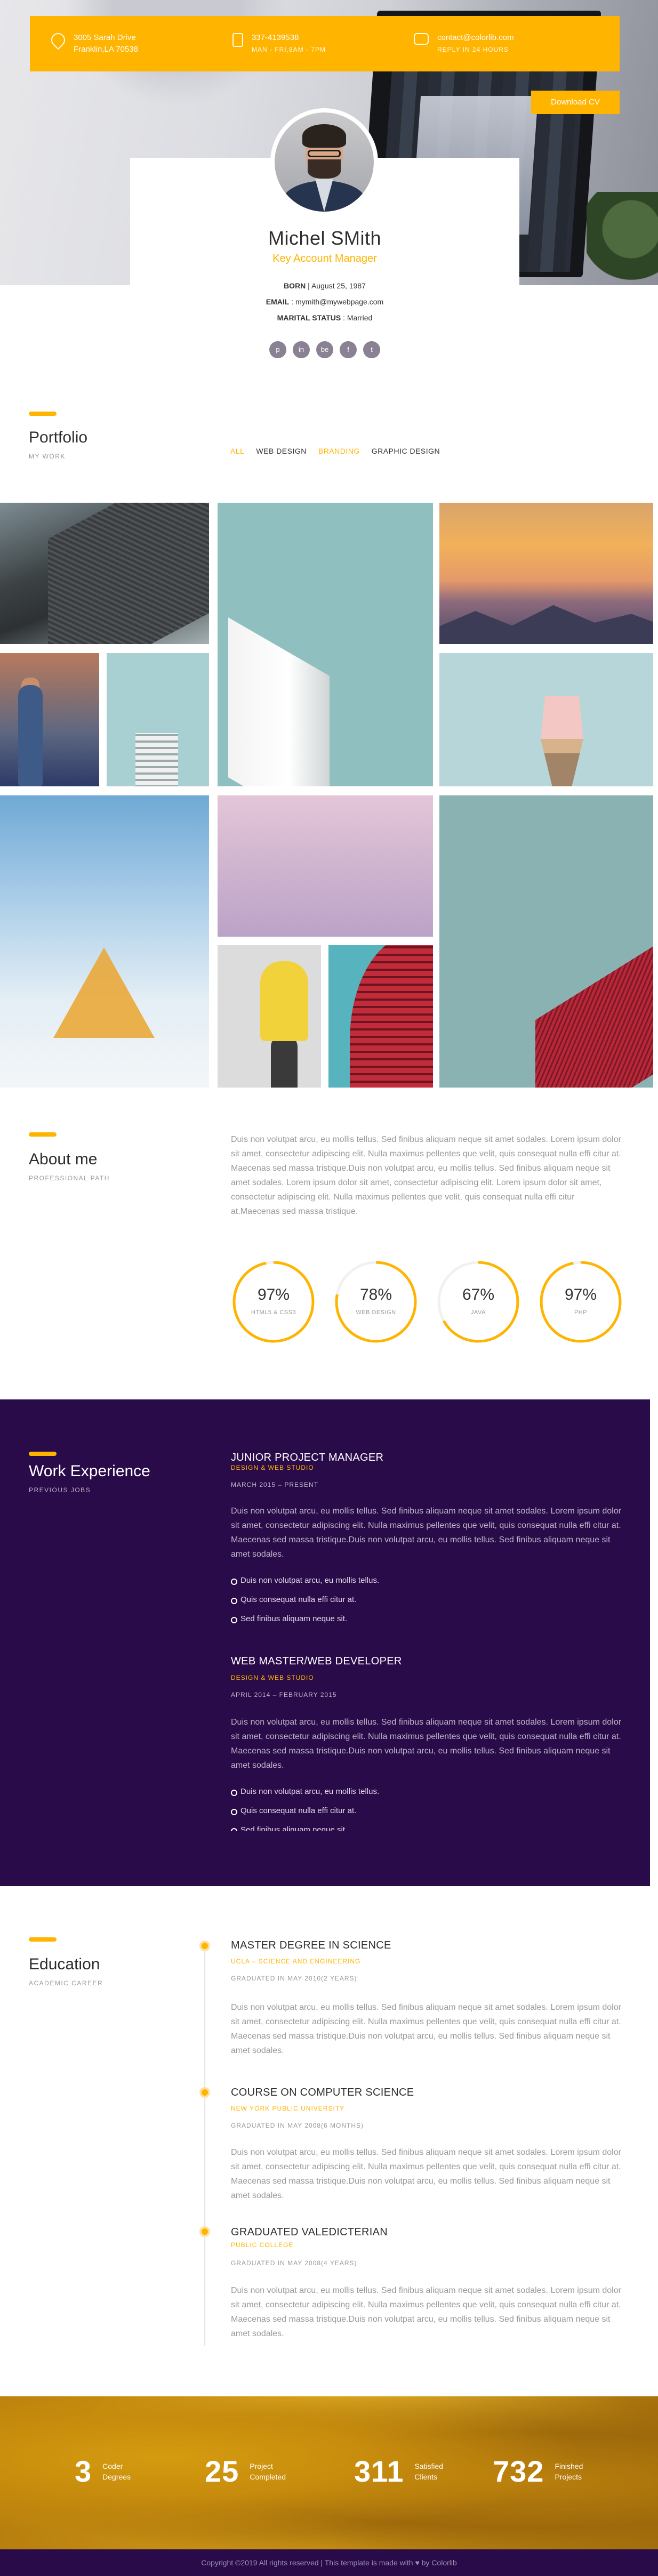 This screenshot has width=658, height=2576. What do you see at coordinates (60, 1490) in the screenshot?
I see `work-subtitle: PREVIOUS JOBS` at bounding box center [60, 1490].